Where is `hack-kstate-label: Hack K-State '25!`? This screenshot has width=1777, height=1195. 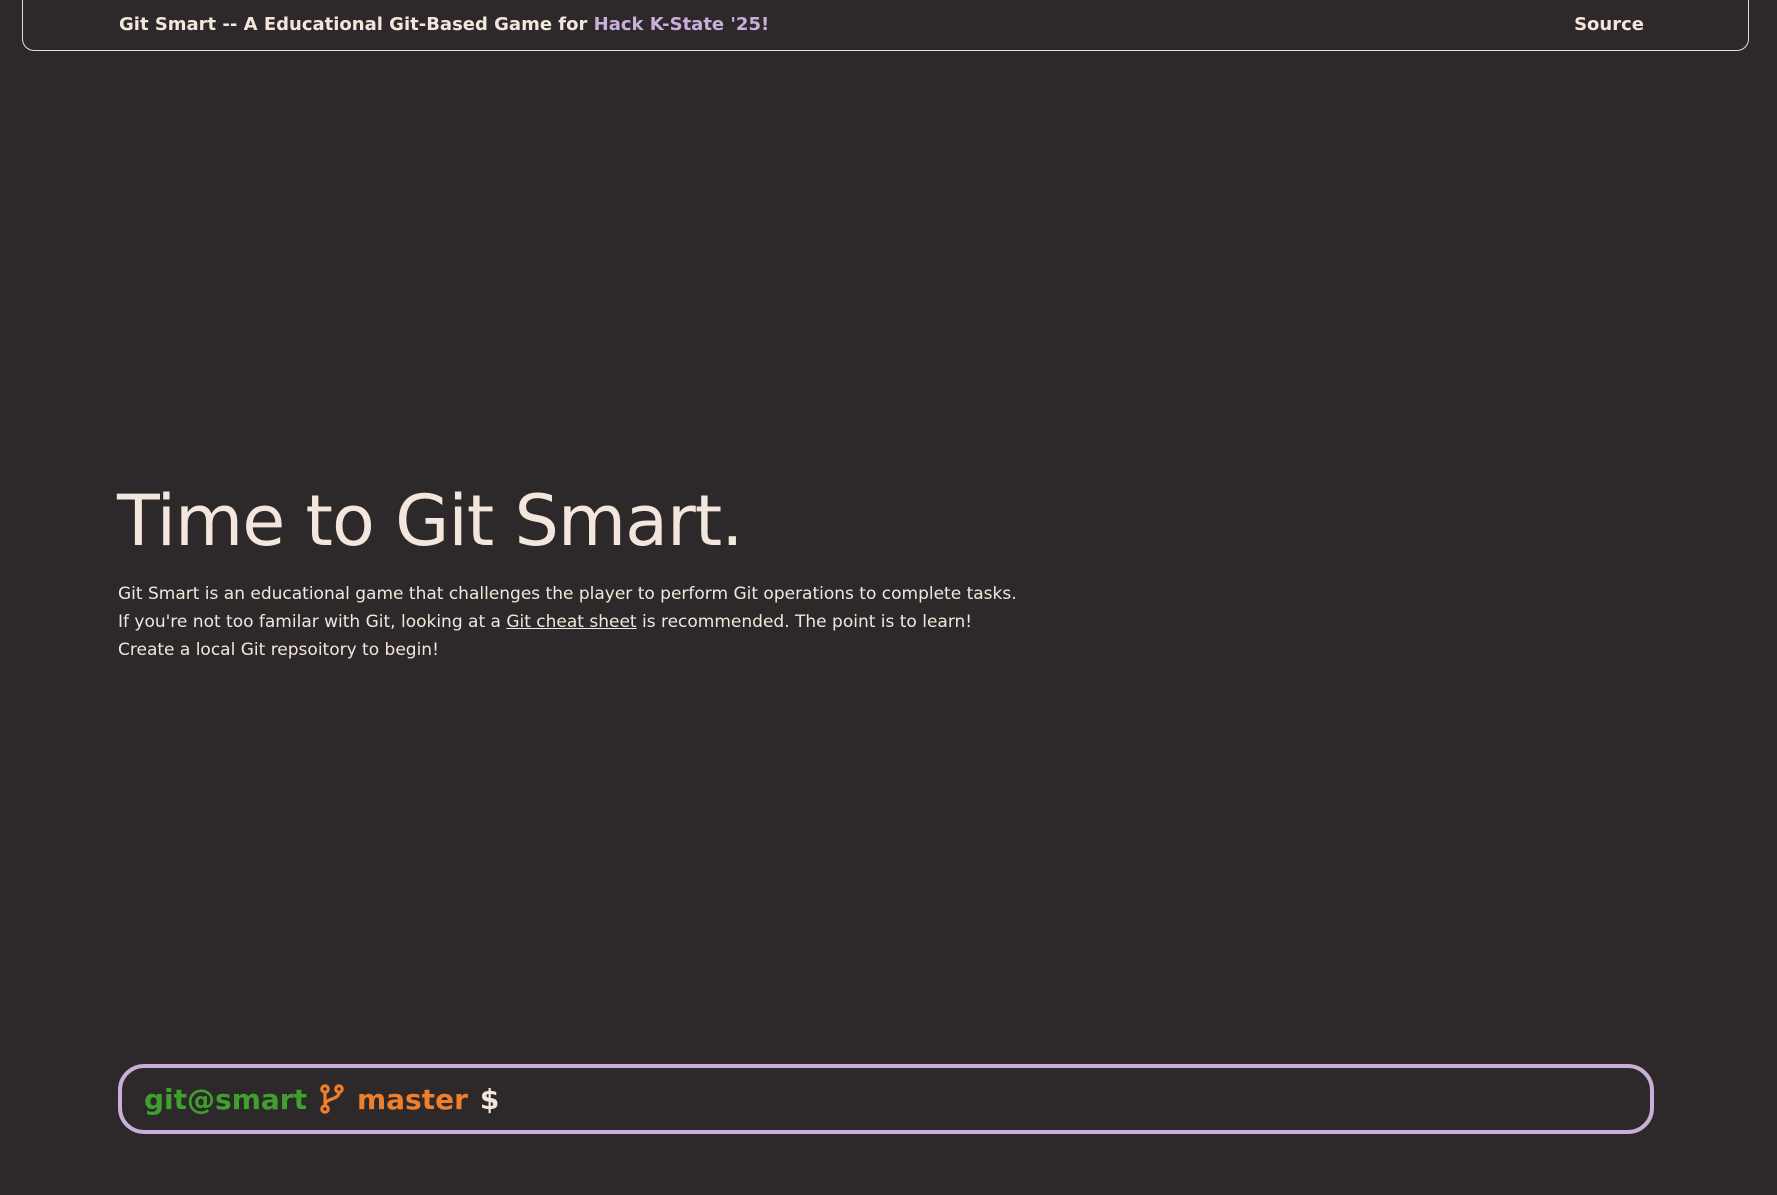
hack-kstate-label: Hack K-State '25! is located at coordinates (681, 24).